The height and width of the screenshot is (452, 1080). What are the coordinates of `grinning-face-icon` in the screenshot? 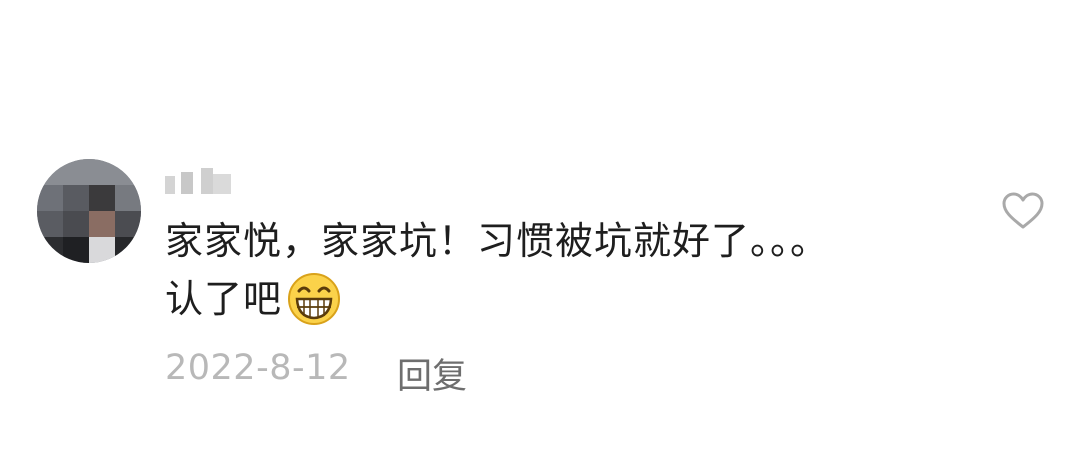 It's located at (314, 299).